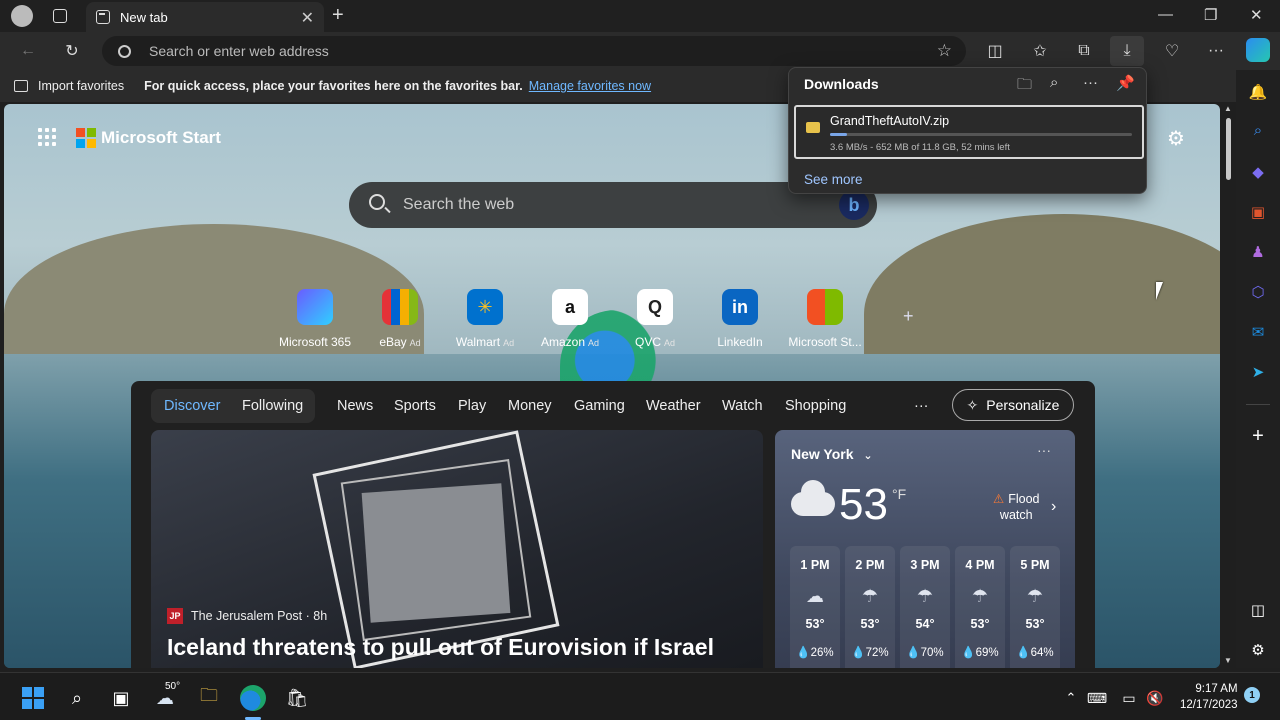 Image resolution: width=1280 pixels, height=720 pixels. Describe the element at coordinates (1172, 51) in the screenshot. I see `browser-essentials-icon: ♡` at that location.